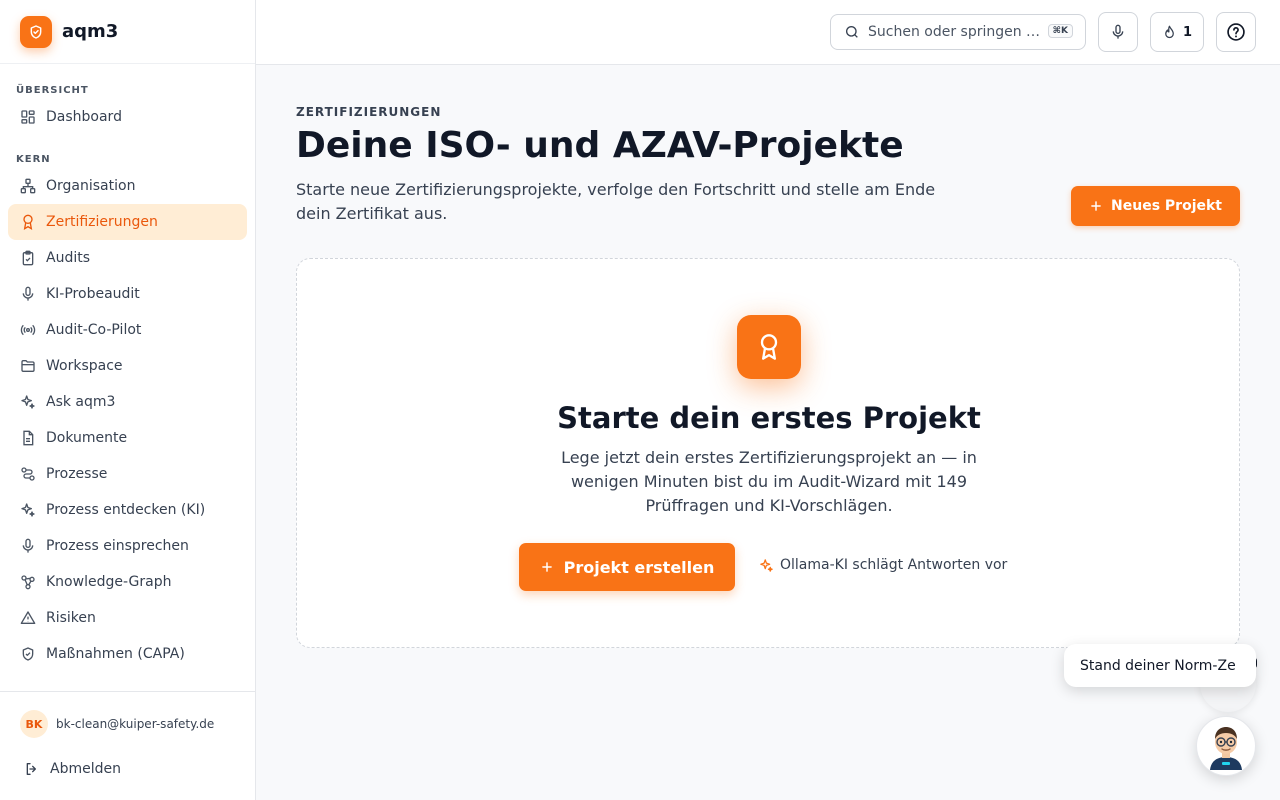  I want to click on new-project-label: Neues Projekt, so click(1166, 206).